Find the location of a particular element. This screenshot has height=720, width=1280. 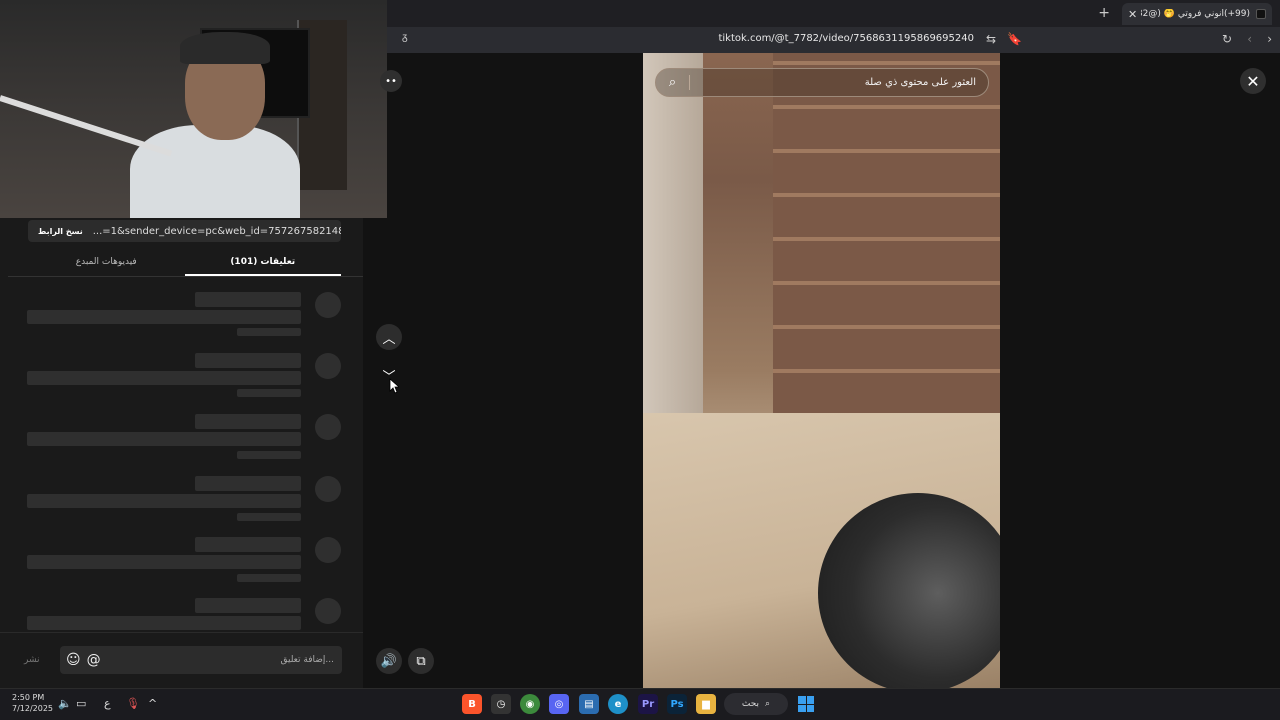

browser-tab: (99+)أنوني فروتي 🤭 (@7782_ ✕ is located at coordinates (1197, 14).